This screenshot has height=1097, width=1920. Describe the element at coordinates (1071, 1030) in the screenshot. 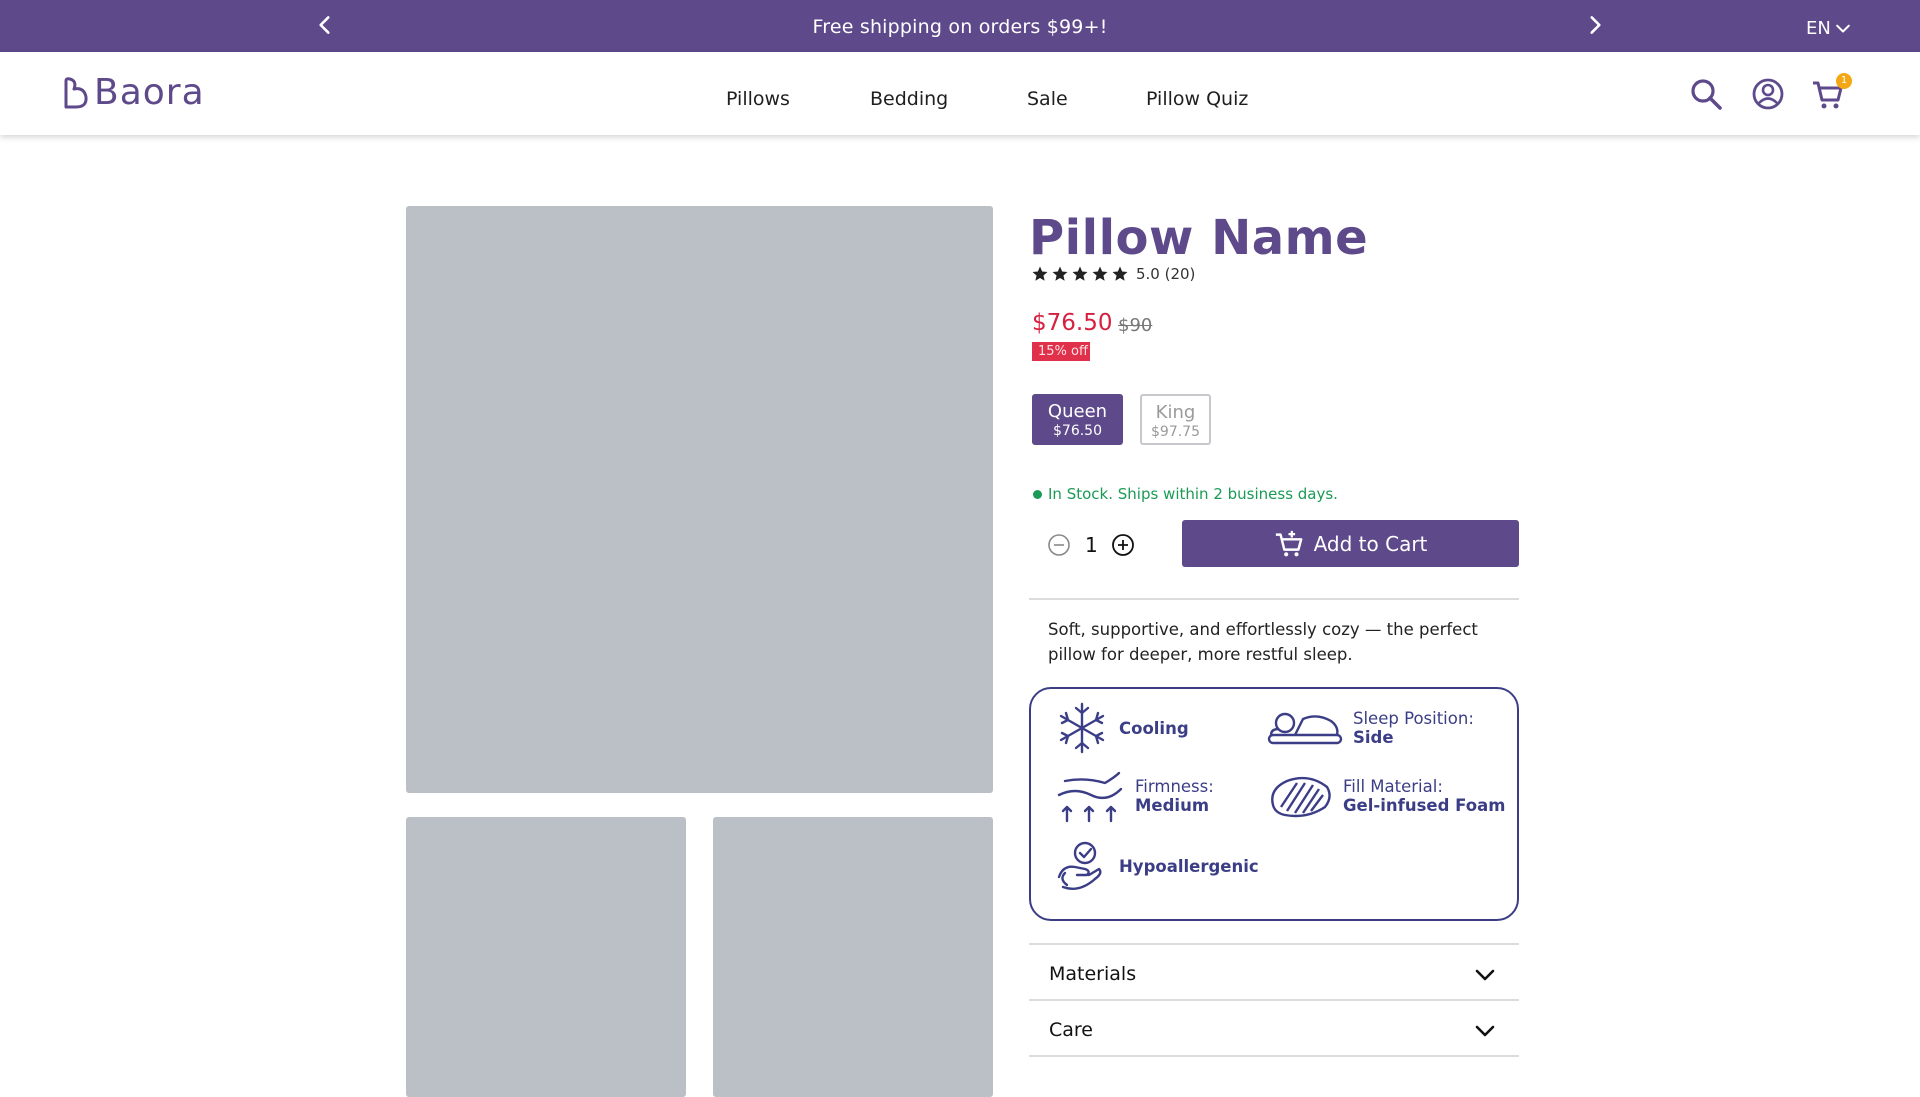

I see `accordion-label: Care` at that location.